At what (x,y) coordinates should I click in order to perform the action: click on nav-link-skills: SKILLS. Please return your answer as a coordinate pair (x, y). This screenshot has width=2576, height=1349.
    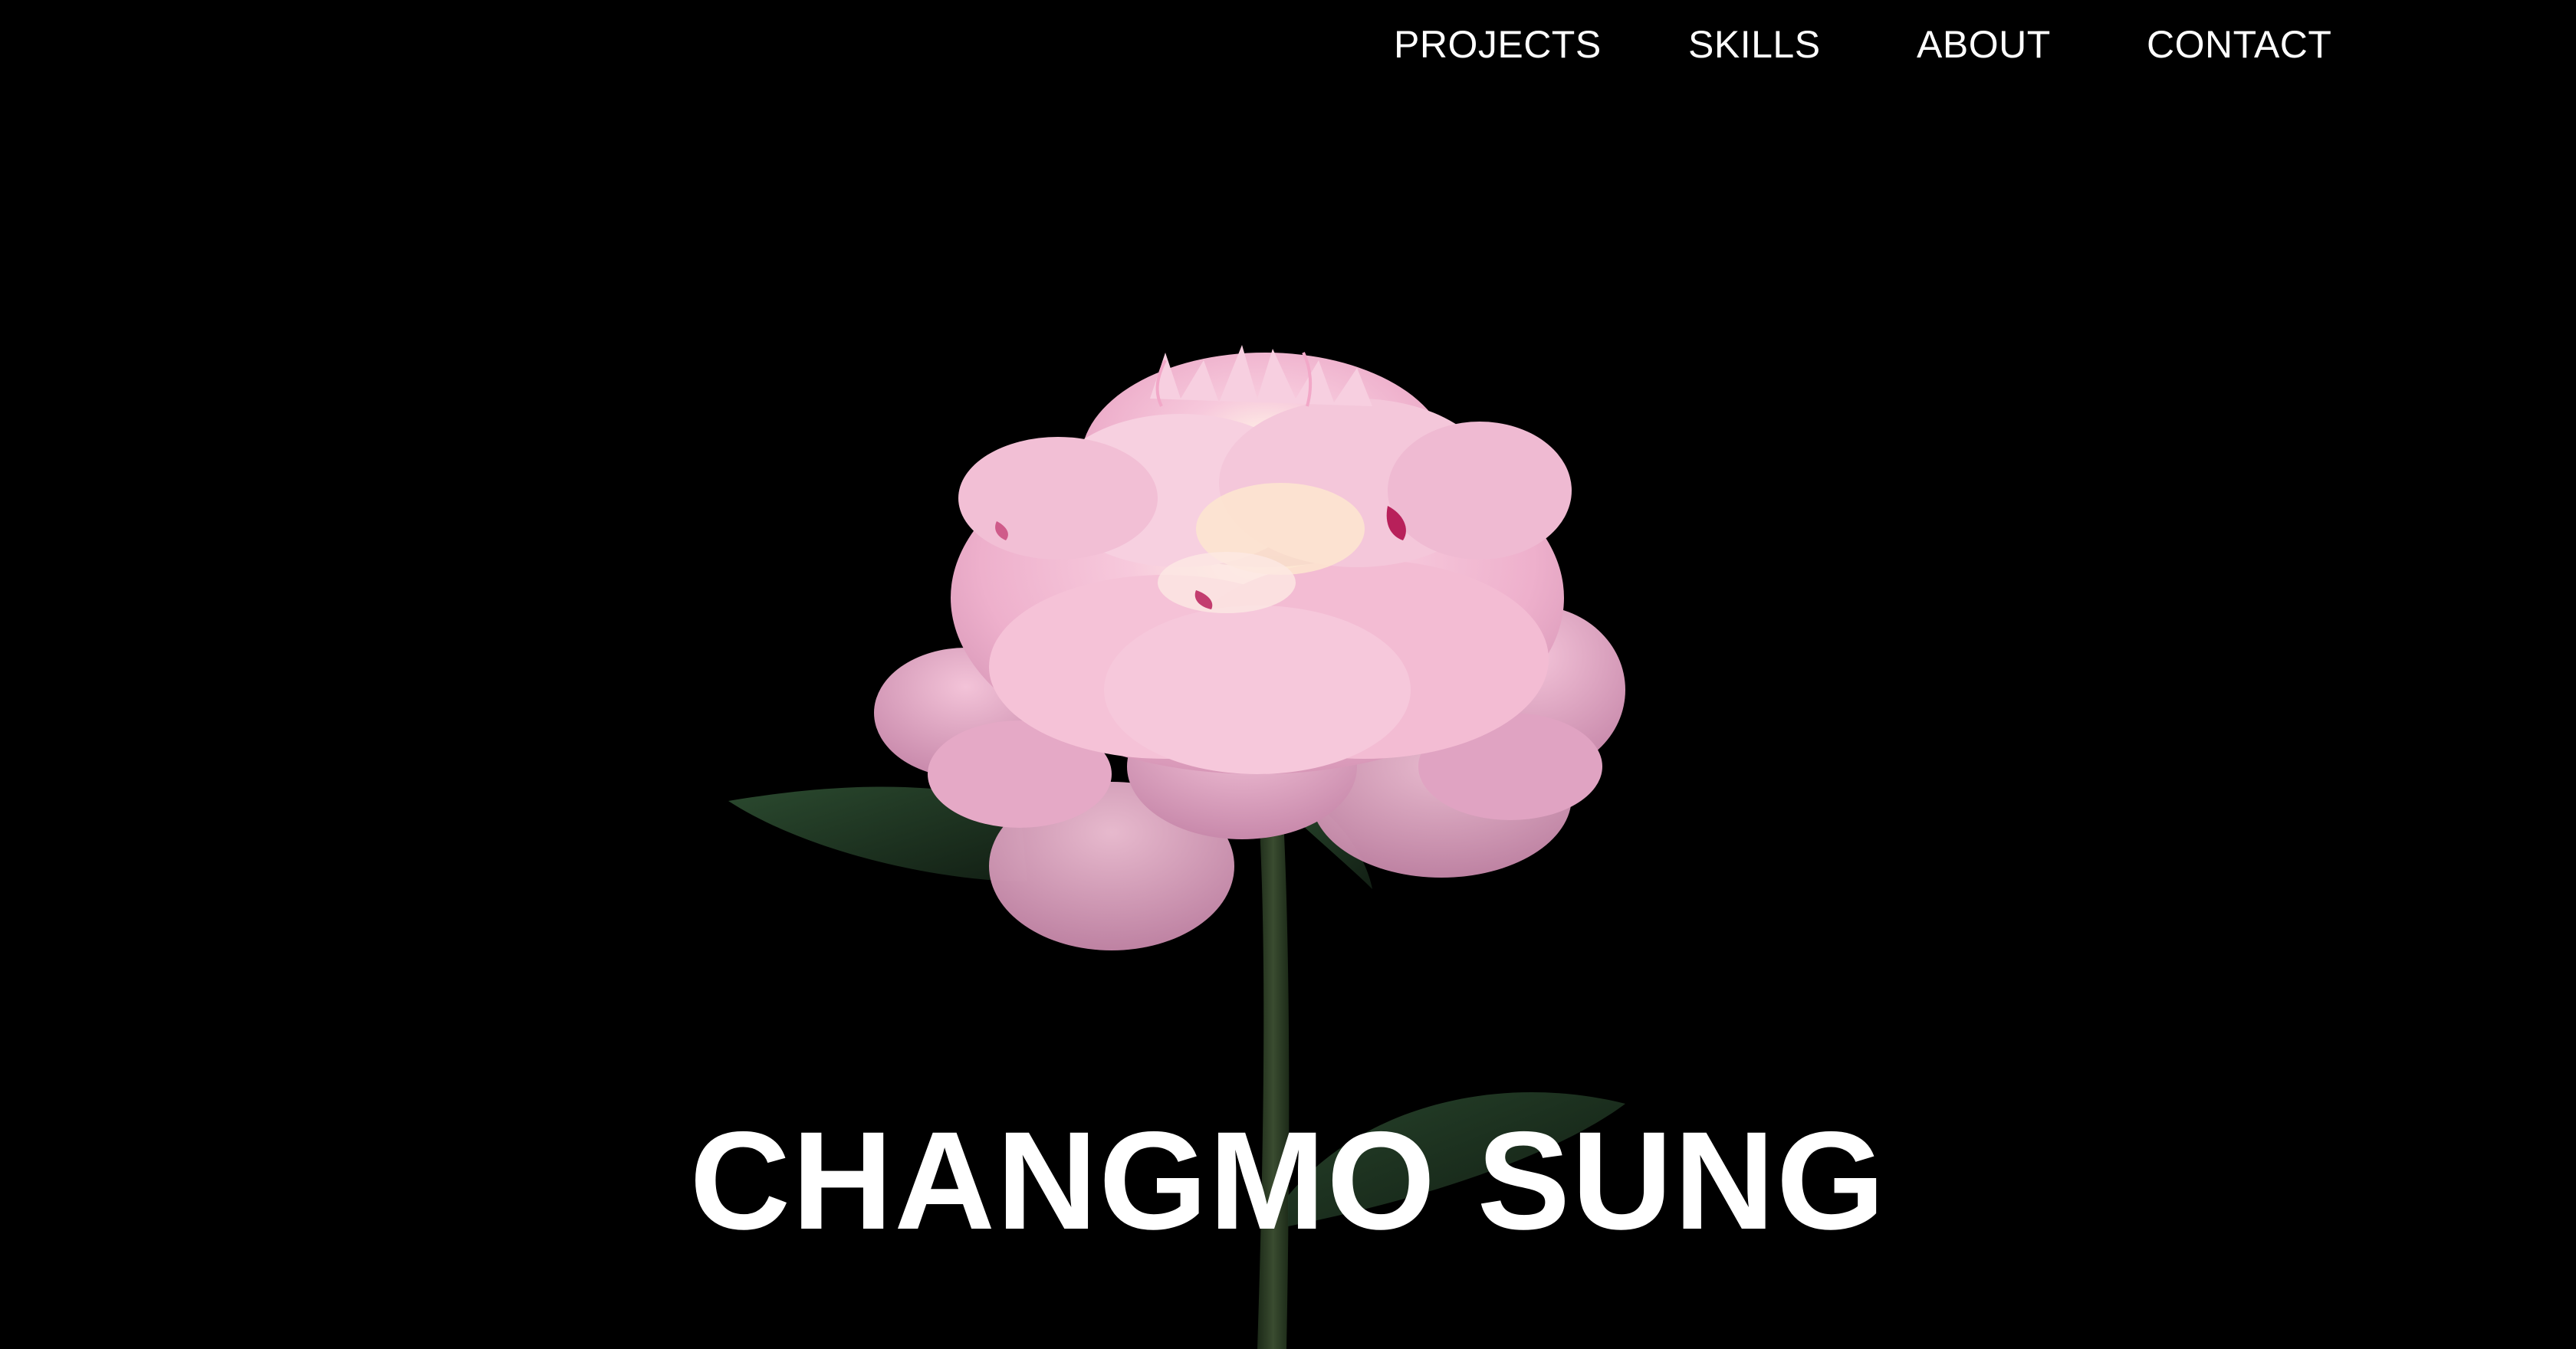
    Looking at the image, I should click on (1755, 44).